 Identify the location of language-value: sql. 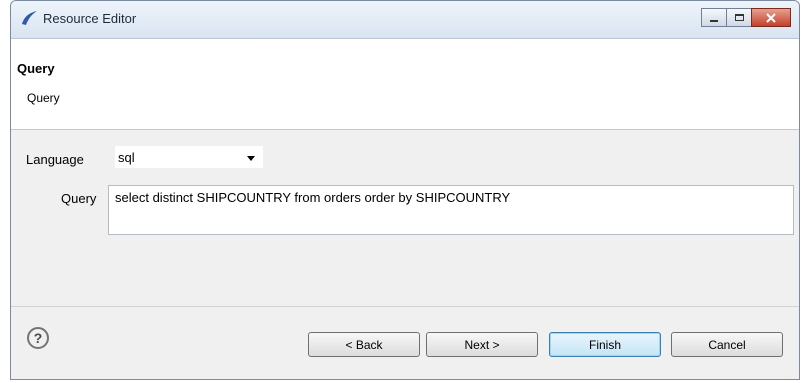
(126, 157).